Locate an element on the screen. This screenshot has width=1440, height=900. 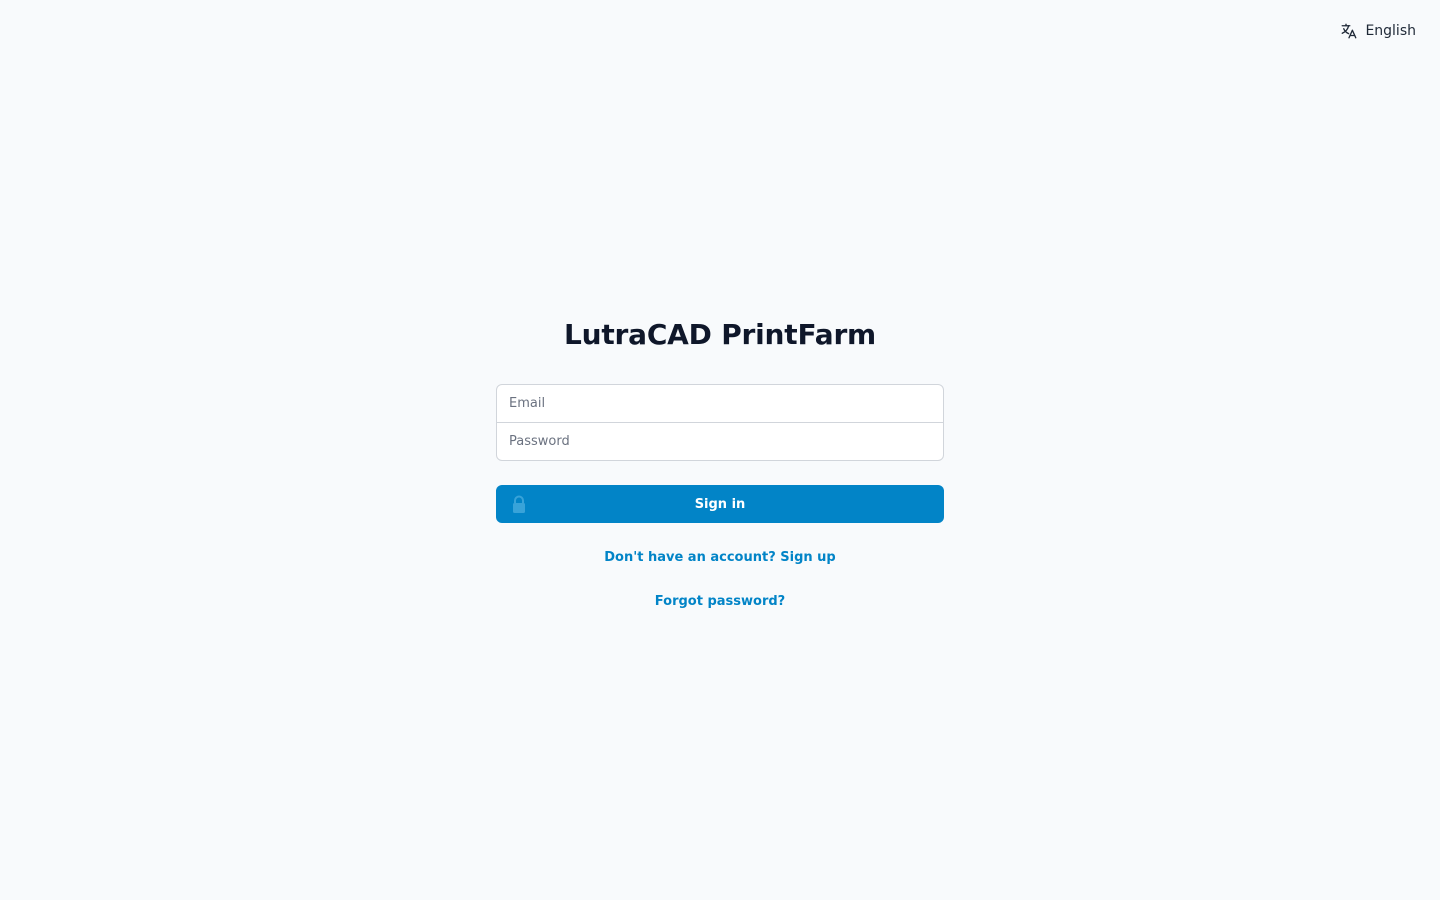
email-field is located at coordinates (720, 403).